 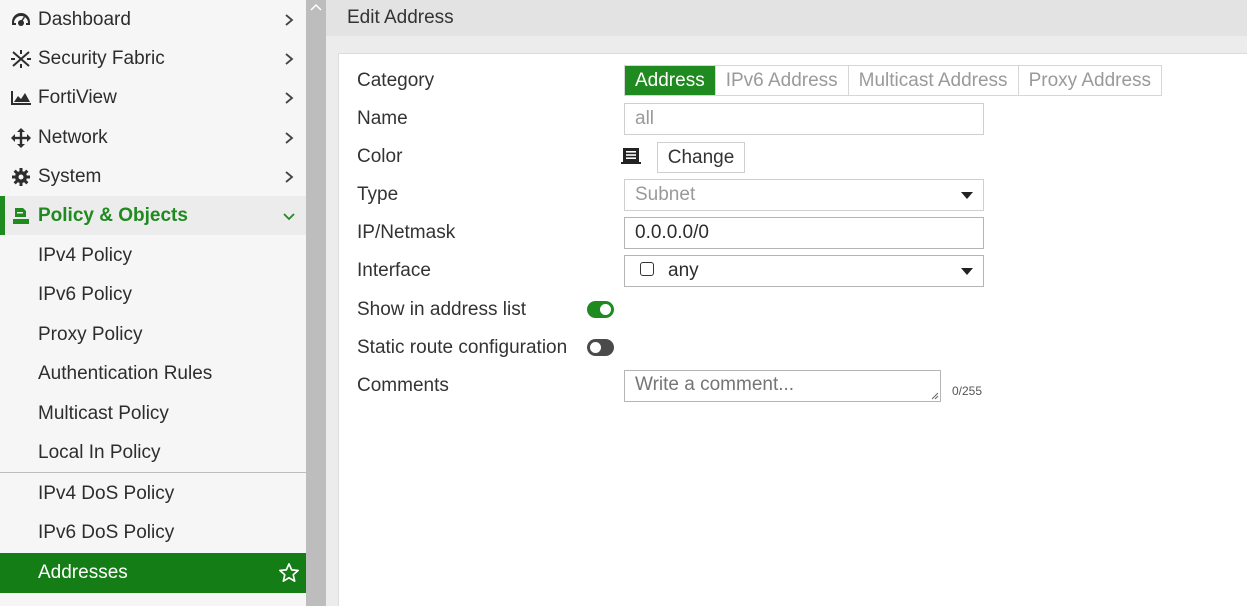 I want to click on nav-label: FortiView, so click(x=77, y=97).